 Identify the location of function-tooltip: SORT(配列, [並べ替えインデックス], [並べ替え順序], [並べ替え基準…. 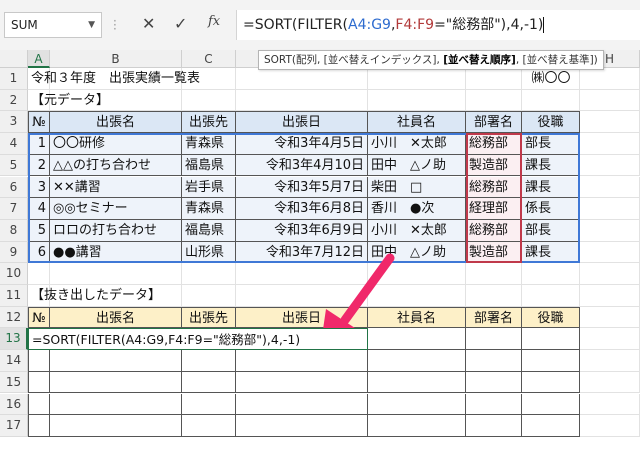
(431, 60).